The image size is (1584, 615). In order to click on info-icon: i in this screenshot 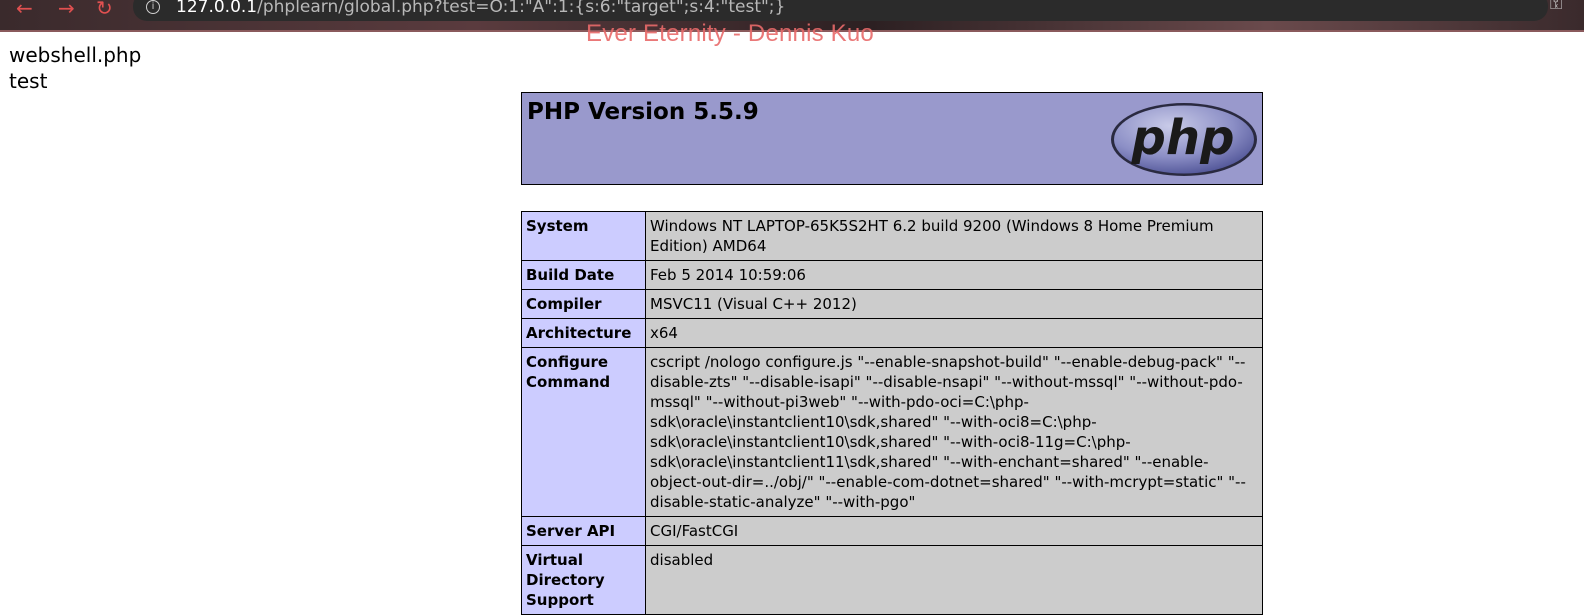, I will do `click(153, 7)`.